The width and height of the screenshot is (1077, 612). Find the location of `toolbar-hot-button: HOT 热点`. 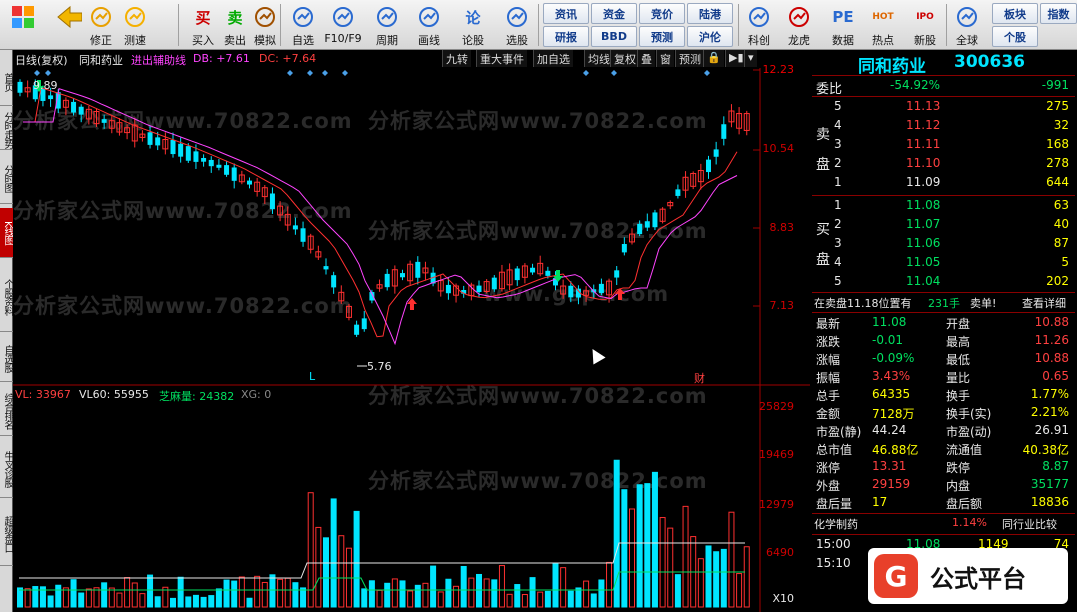

toolbar-hot-button: HOT 热点 is located at coordinates (883, 25).